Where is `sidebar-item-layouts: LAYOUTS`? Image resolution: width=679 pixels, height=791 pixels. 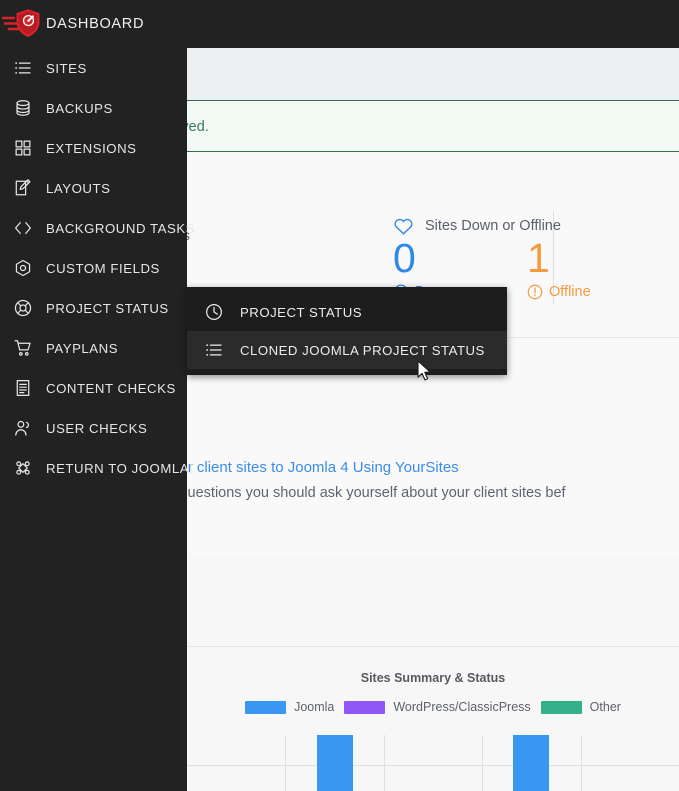
sidebar-item-layouts: LAYOUTS is located at coordinates (93, 188).